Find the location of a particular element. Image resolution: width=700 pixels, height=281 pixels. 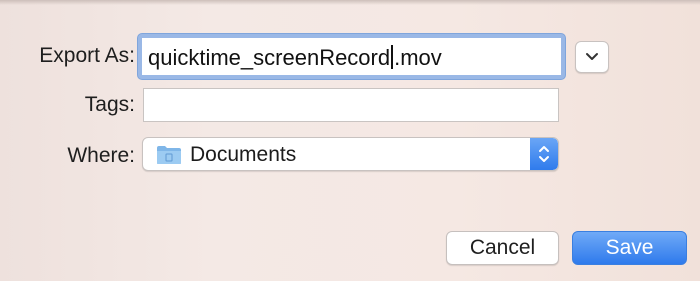

chevron-down-icon is located at coordinates (592, 56).